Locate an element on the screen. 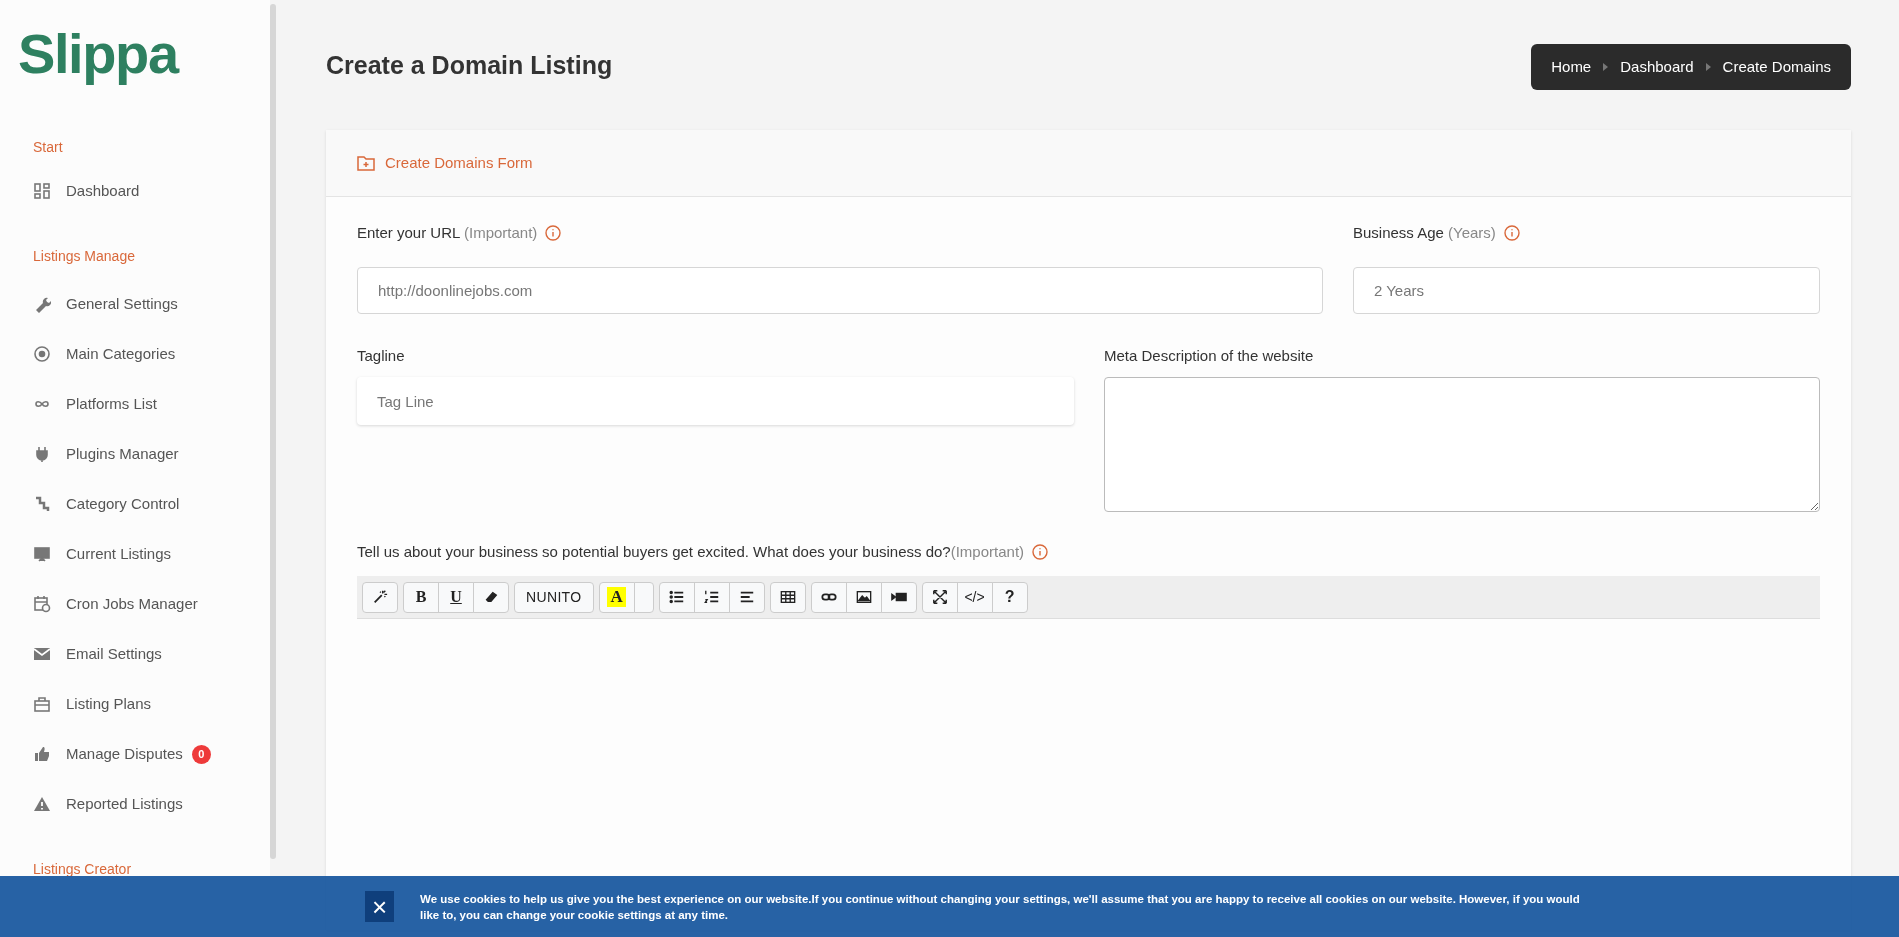 Image resolution: width=1899 pixels, height=937 pixels. sidebar-section-title: Listings Creator is located at coordinates (82, 869).